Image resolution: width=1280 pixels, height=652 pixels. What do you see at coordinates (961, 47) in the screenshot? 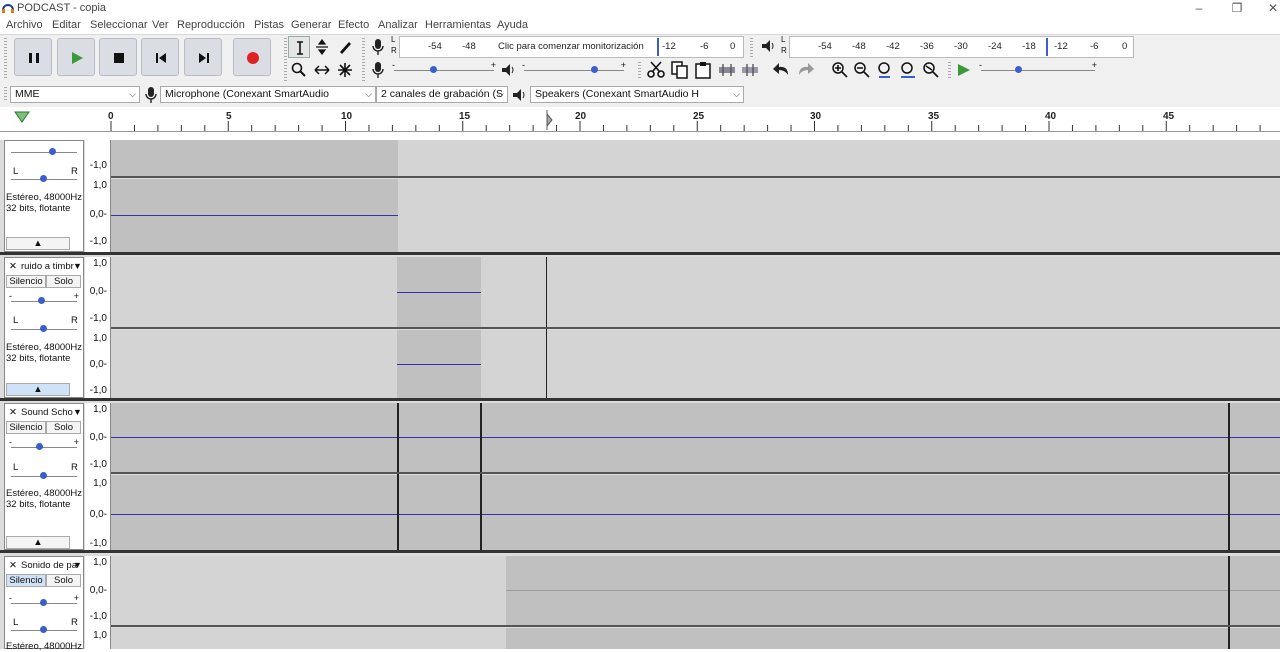
I see `playback-meter: -54 -48 -42 -36 -30 -24 -18 -12 -6 0` at bounding box center [961, 47].